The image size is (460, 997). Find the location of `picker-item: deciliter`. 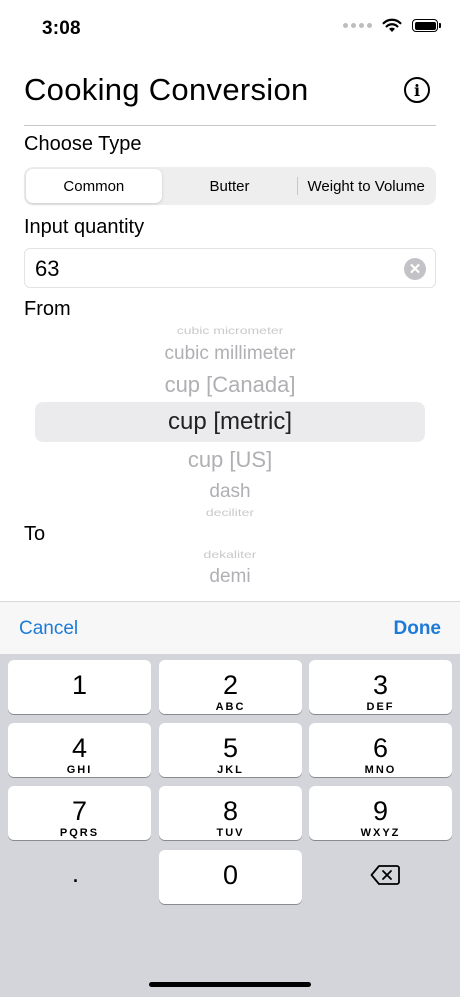

picker-item: deciliter is located at coordinates (230, 512).